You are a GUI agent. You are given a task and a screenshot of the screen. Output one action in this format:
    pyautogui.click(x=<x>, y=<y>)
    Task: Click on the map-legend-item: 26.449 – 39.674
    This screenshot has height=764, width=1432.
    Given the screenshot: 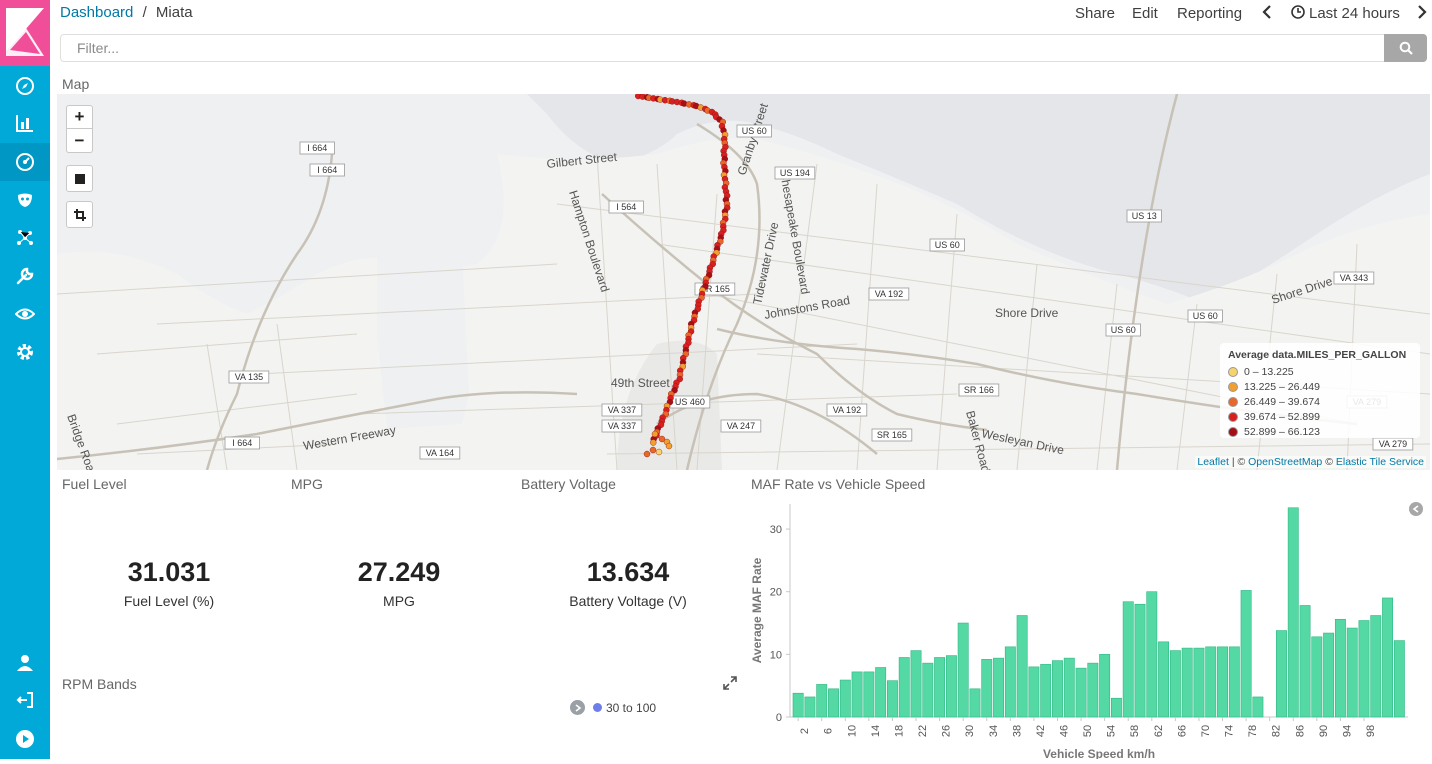 What is the action you would take?
    pyautogui.click(x=1320, y=401)
    